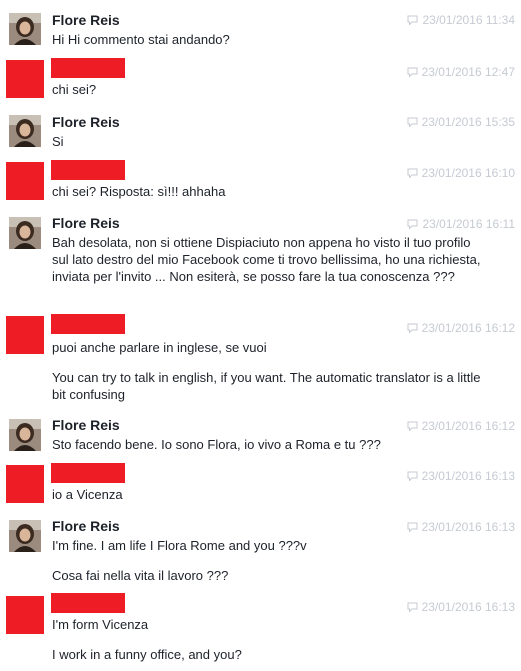  I want to click on message-text: Cosa fai nella vita il lavoro ???, so click(140, 575).